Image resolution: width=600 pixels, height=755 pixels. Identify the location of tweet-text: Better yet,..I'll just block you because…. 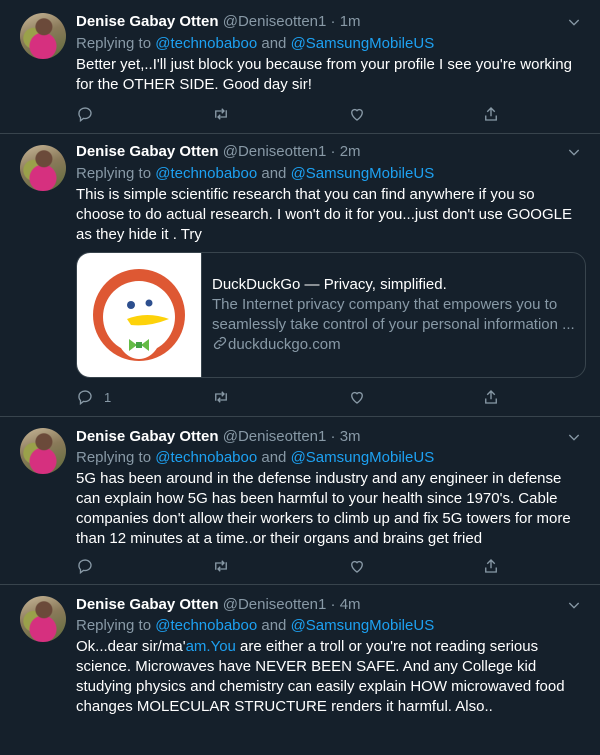
(324, 74).